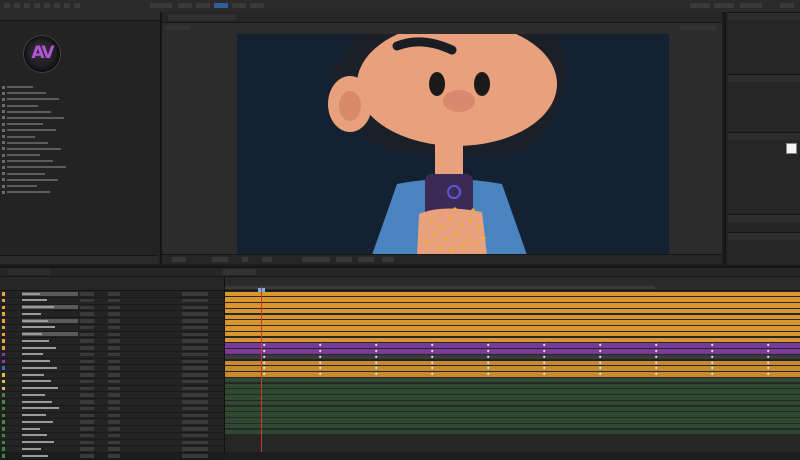 The image size is (800, 460). Describe the element at coordinates (764, 78) in the screenshot. I see `effects-presets-icon` at that location.